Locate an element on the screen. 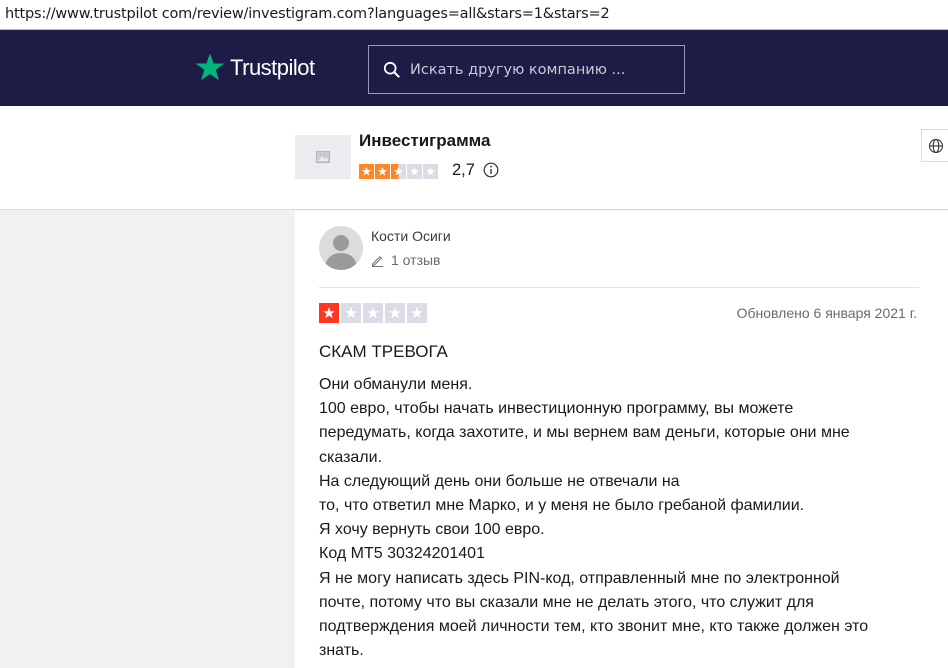 The height and width of the screenshot is (668, 948). review-line: знать. is located at coordinates (341, 651).